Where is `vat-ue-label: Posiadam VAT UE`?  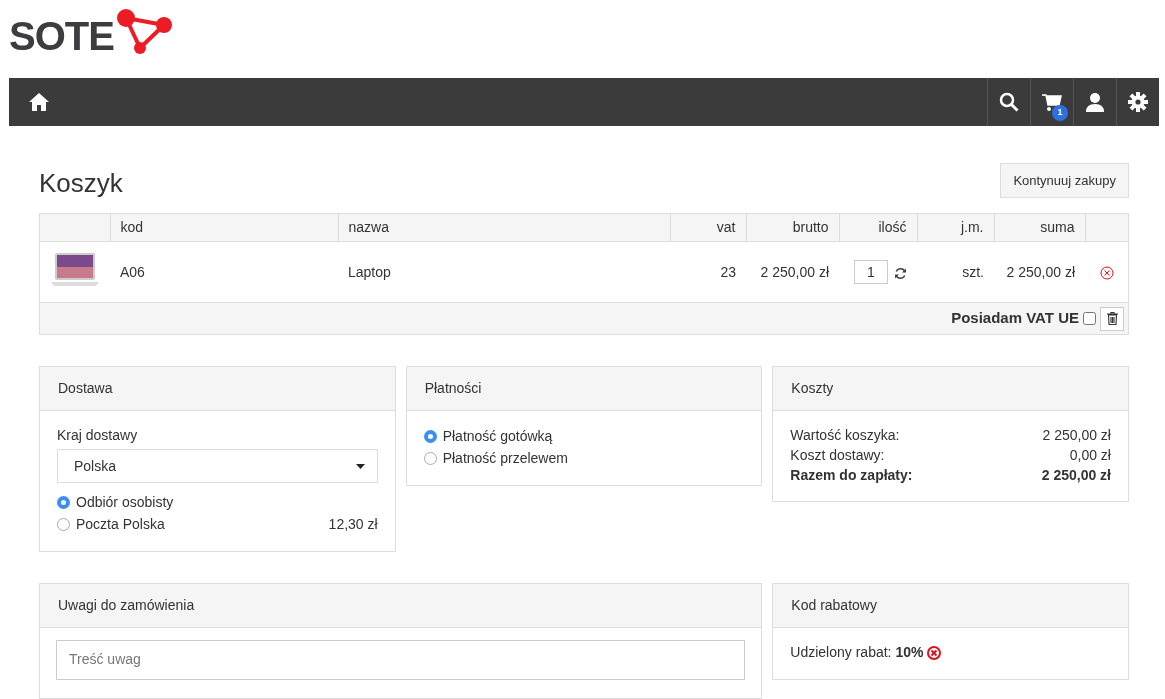 vat-ue-label: Posiadam VAT UE is located at coordinates (1015, 318).